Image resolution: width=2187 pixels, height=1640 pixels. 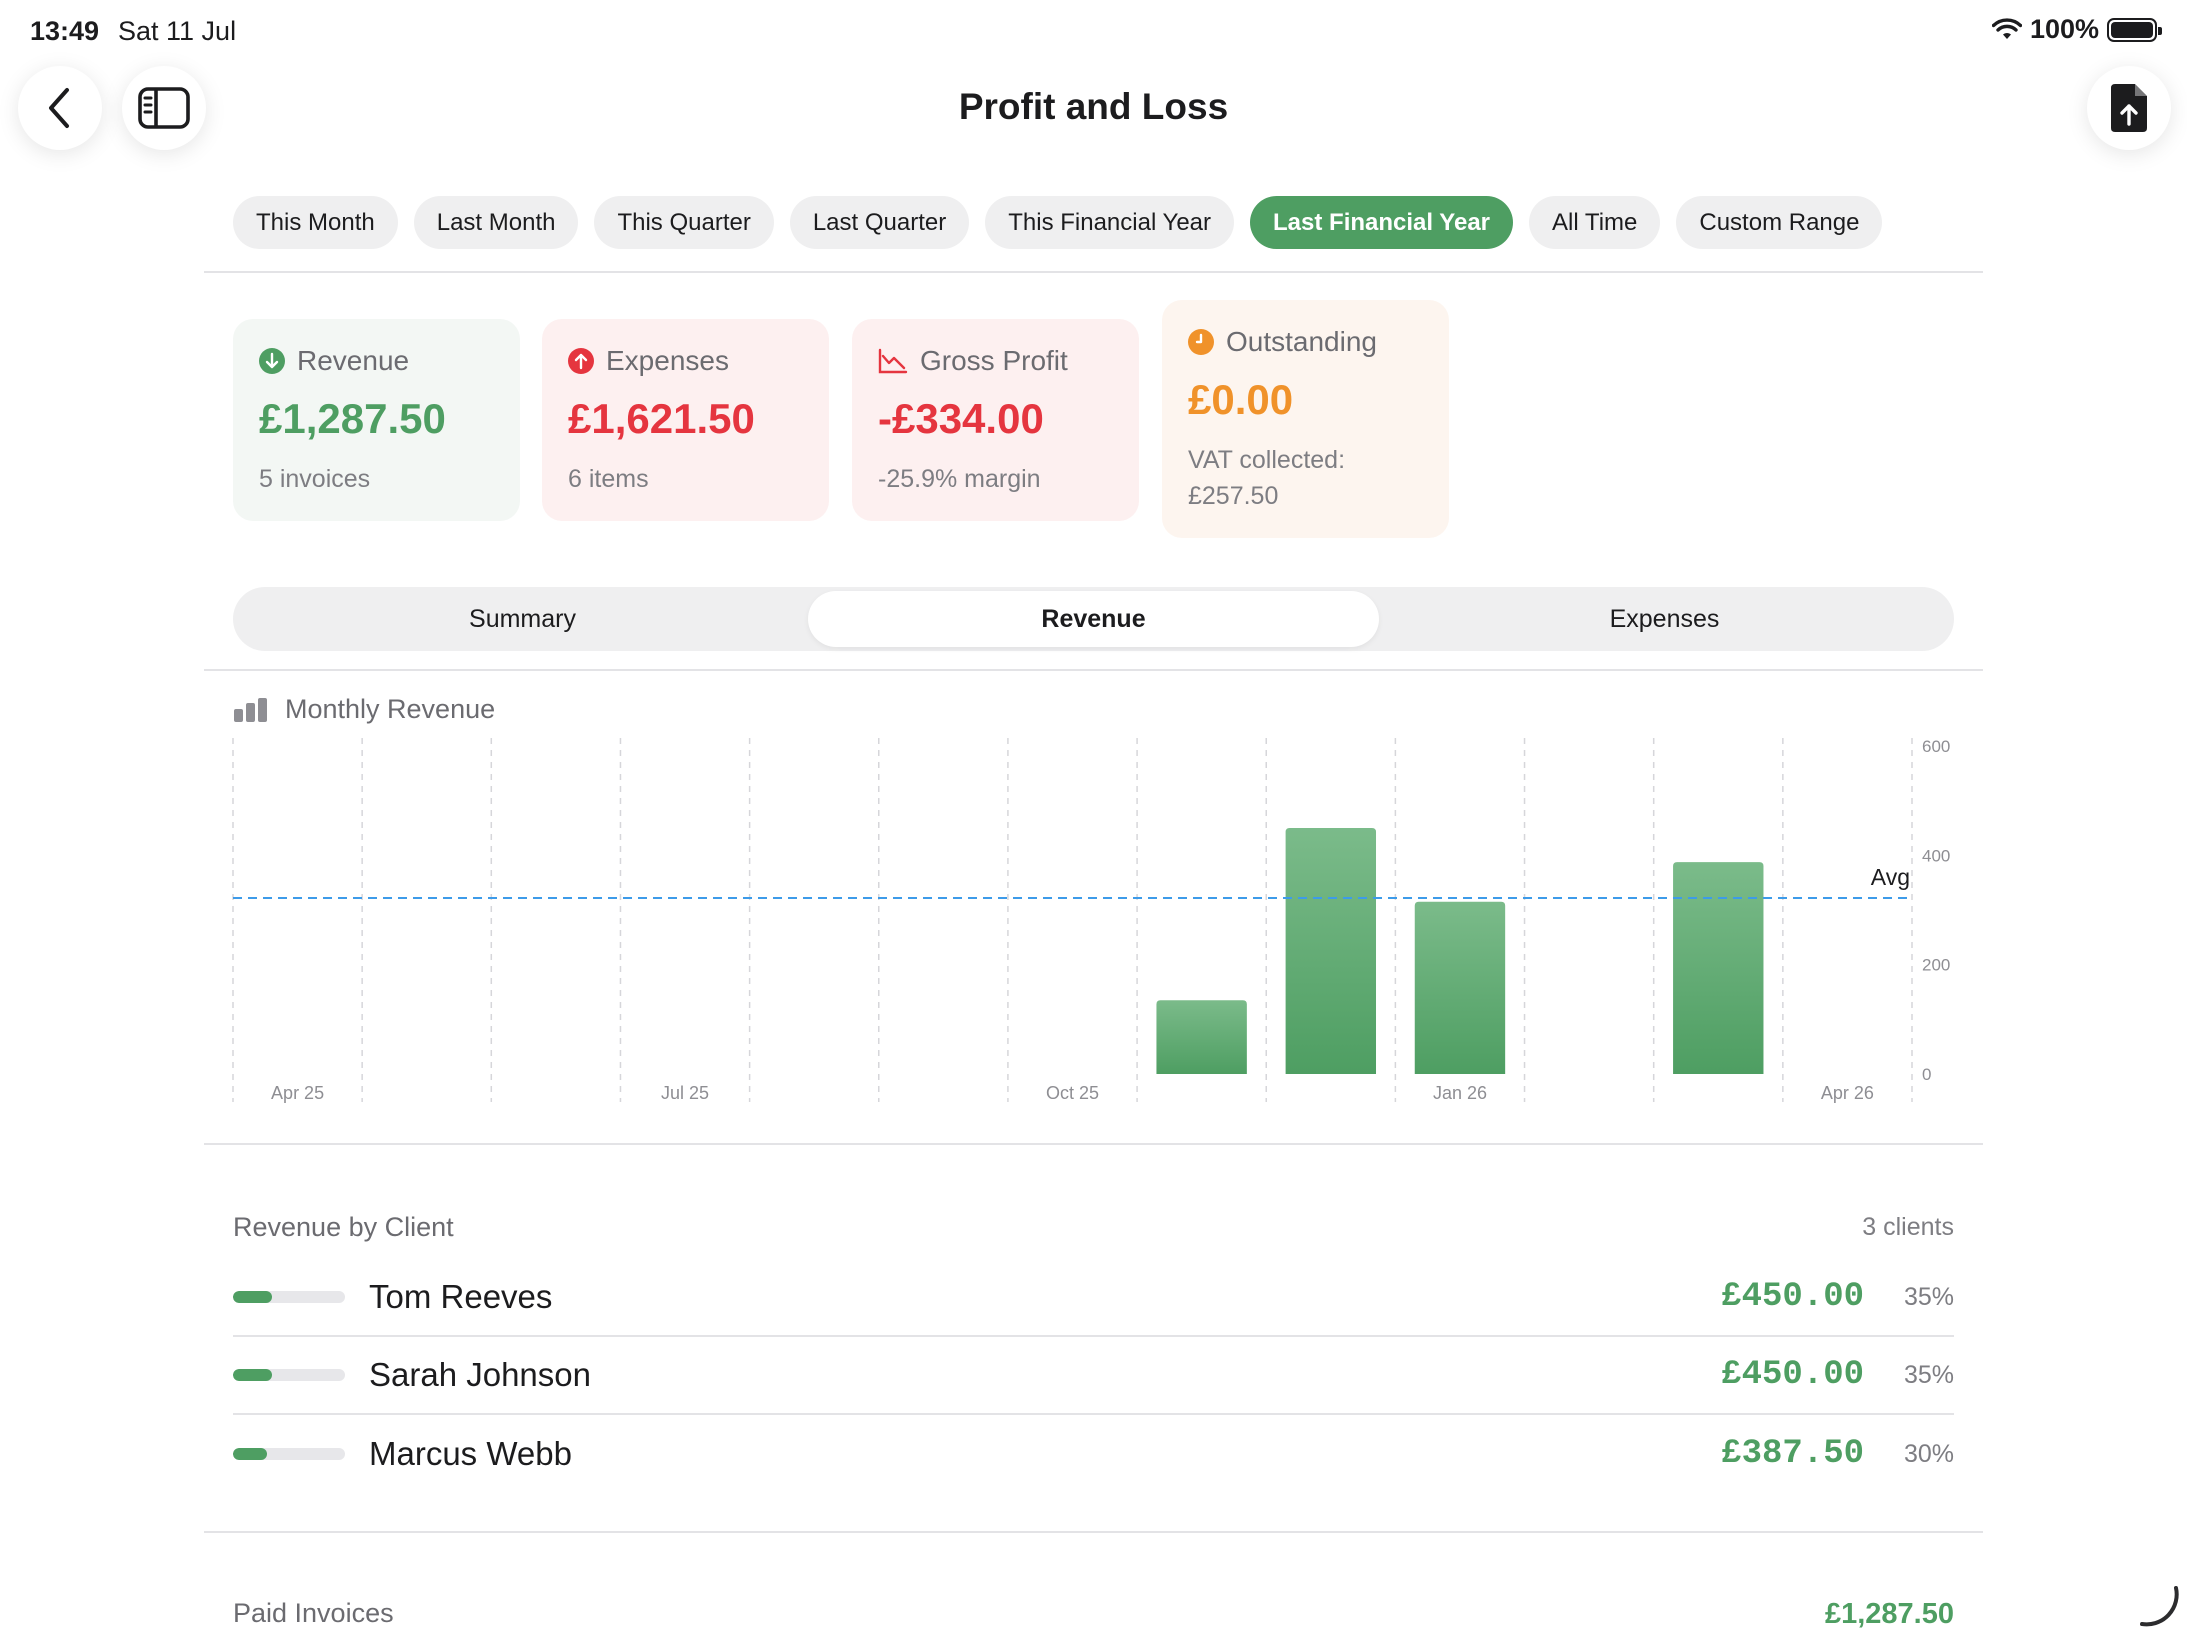 I want to click on gross-profit-value: -£334.00, so click(x=961, y=418).